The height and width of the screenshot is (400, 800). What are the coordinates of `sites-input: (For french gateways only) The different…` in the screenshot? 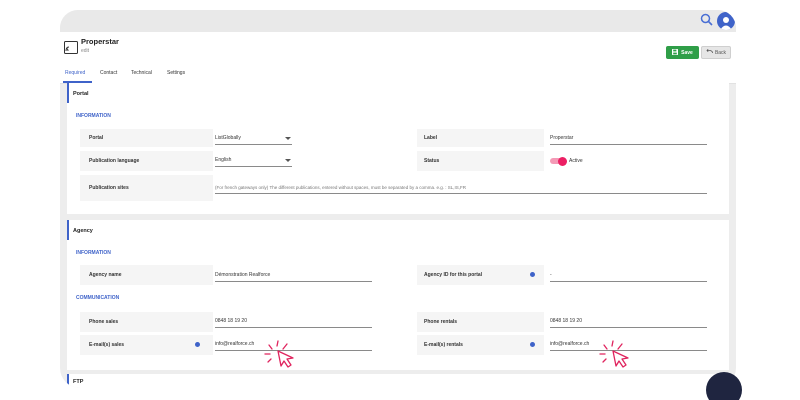 It's located at (340, 187).